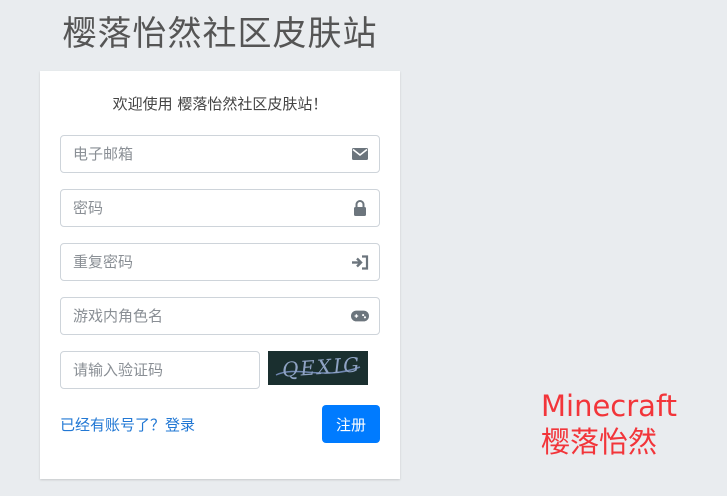 This screenshot has width=727, height=496. I want to click on password-field, so click(220, 208).